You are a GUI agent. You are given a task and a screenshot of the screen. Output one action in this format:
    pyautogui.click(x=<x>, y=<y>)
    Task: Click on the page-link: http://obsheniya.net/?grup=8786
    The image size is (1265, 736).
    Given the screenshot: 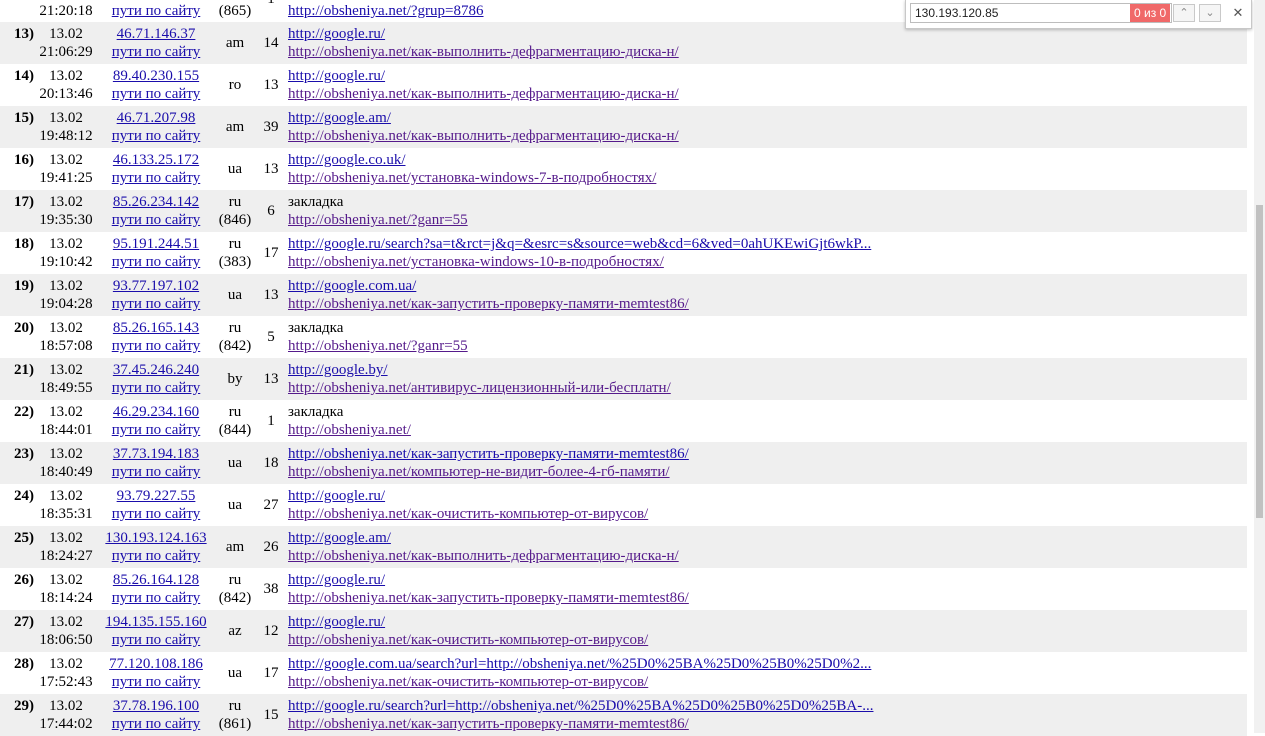 What is the action you would take?
    pyautogui.click(x=386, y=11)
    